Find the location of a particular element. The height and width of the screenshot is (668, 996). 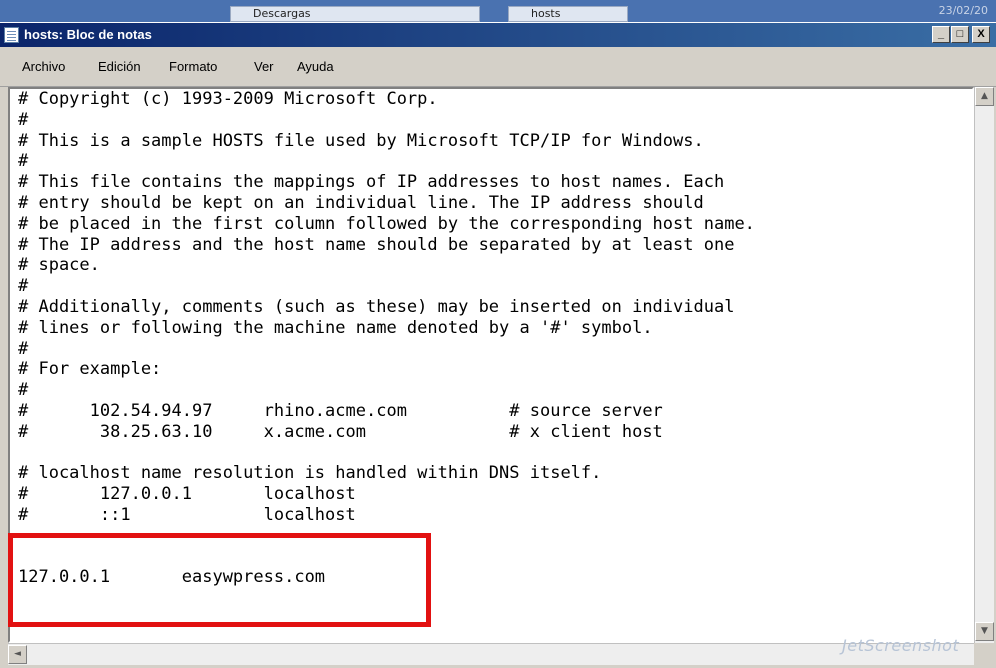

background-tab-descargas: Descargas is located at coordinates (355, 14).